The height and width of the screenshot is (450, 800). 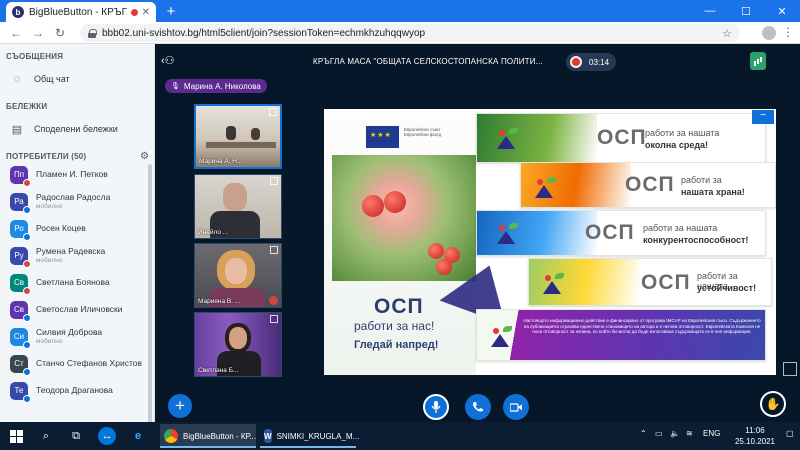 What do you see at coordinates (659, 433) in the screenshot?
I see `network-icon: ▭` at bounding box center [659, 433].